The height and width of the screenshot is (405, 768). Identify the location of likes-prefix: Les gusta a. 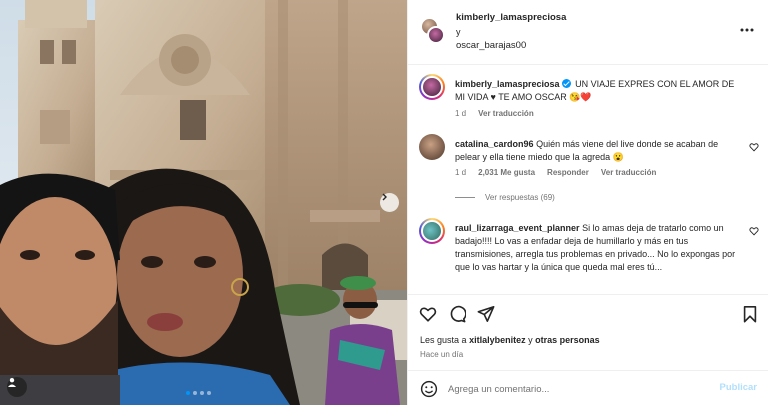
(443, 340).